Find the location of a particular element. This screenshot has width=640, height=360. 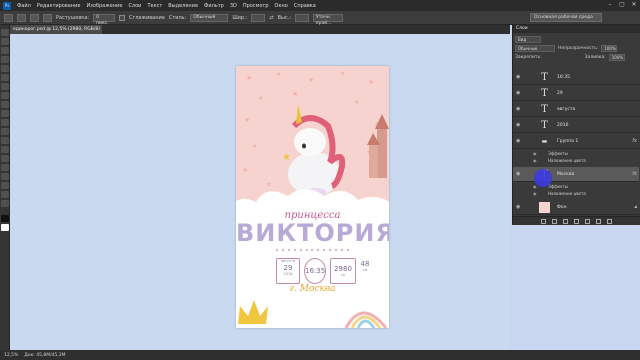

minimize-icon: – is located at coordinates (610, 4).